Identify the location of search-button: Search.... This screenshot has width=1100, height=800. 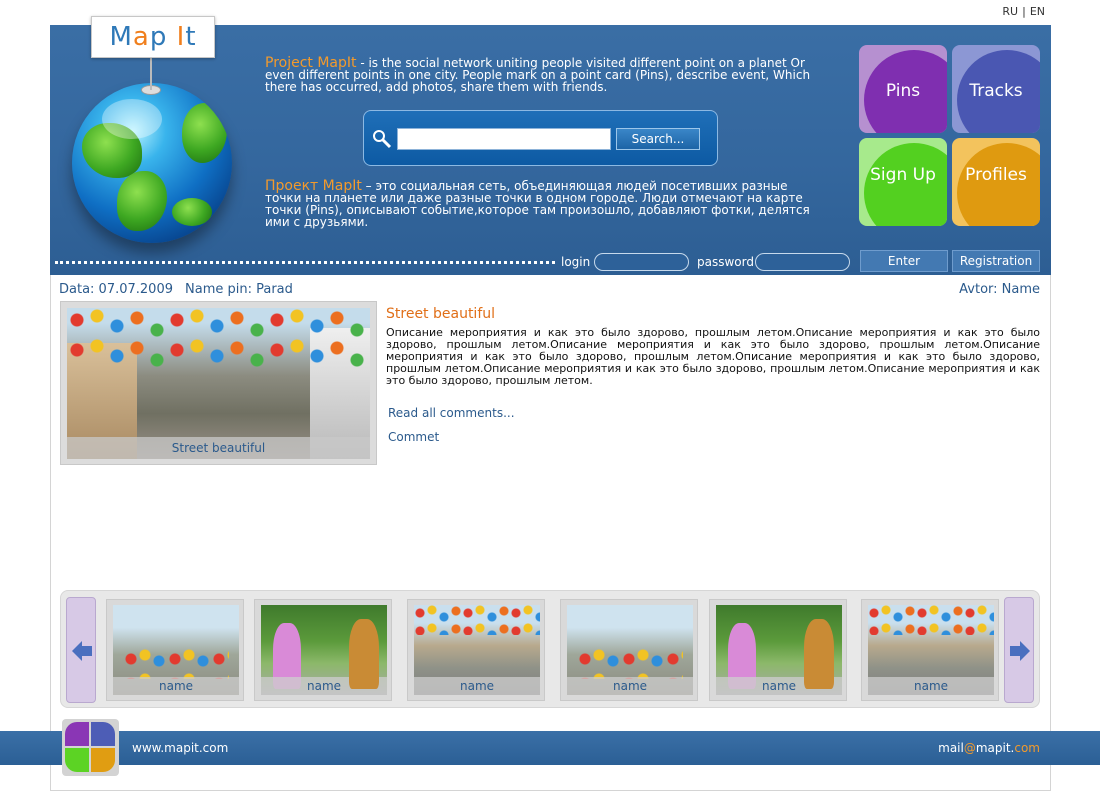
(658, 139).